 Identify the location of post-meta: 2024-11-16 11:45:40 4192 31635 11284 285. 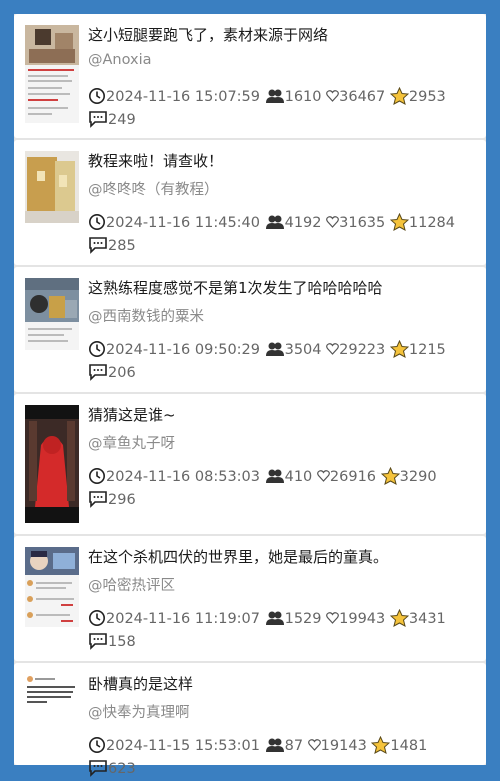
(283, 235).